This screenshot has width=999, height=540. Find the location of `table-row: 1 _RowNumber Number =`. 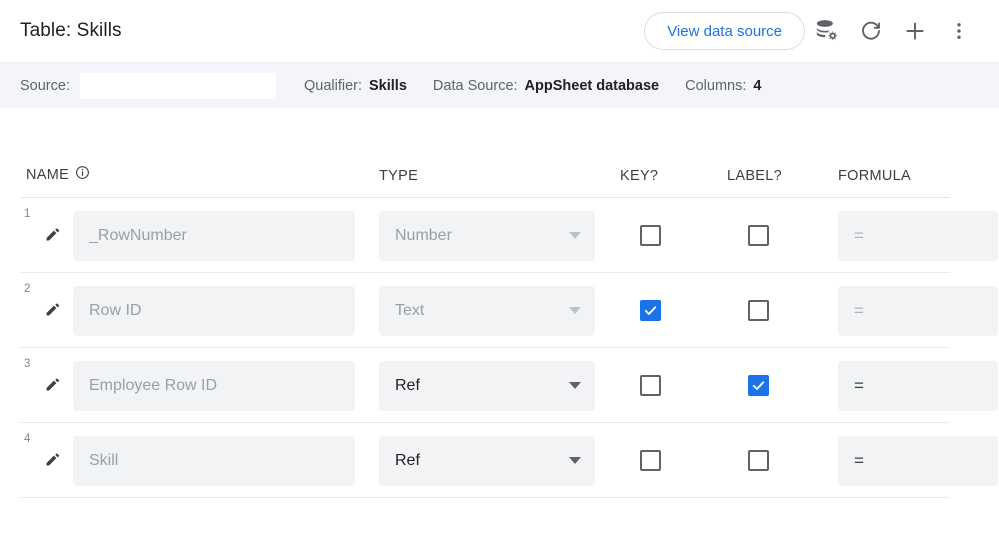

table-row: 1 _RowNumber Number = is located at coordinates (499, 235).